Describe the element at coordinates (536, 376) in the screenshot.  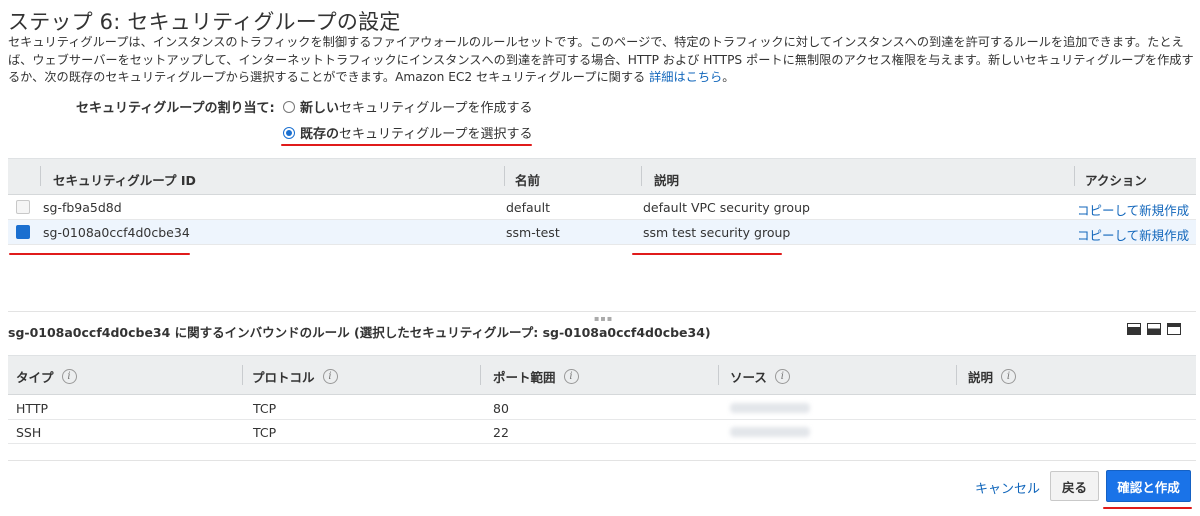
I see `column-header-port-range: ポート範囲 i` at that location.